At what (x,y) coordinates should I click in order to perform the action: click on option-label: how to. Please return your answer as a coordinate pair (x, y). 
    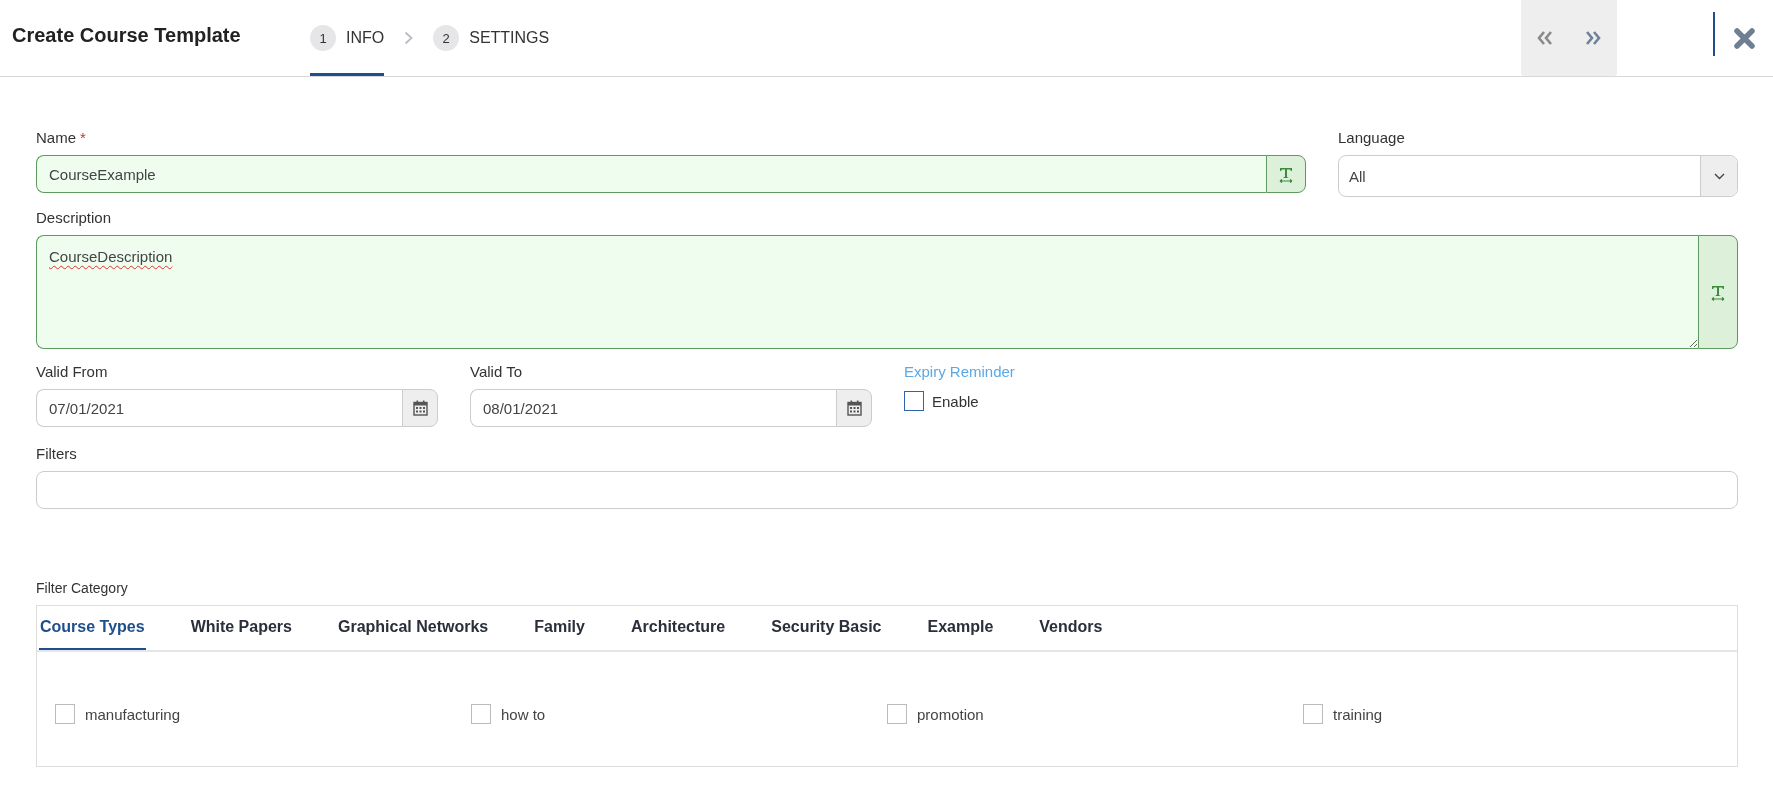
    Looking at the image, I should click on (523, 714).